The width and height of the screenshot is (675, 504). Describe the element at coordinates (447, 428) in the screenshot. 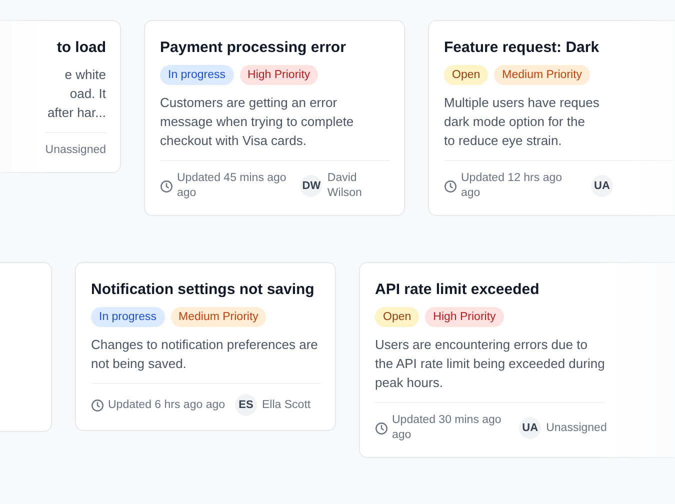

I see `updated-time: Updated 30 mins ago ago` at that location.